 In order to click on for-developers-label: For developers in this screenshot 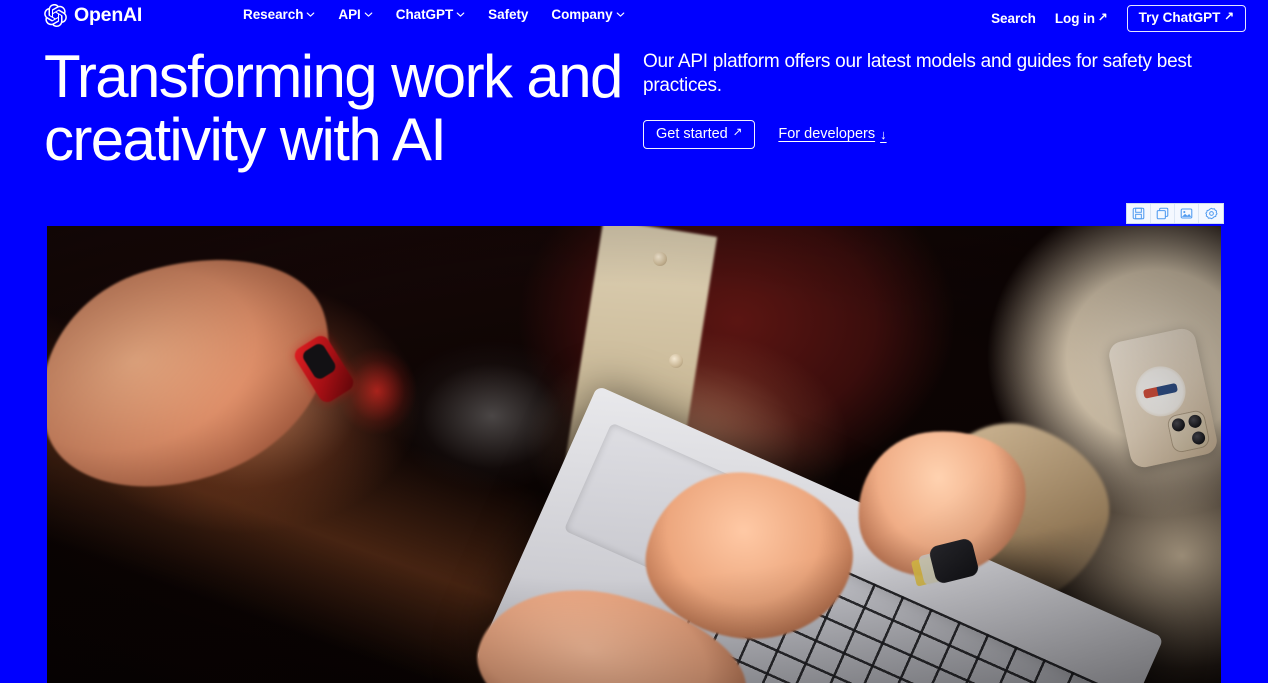, I will do `click(827, 134)`.